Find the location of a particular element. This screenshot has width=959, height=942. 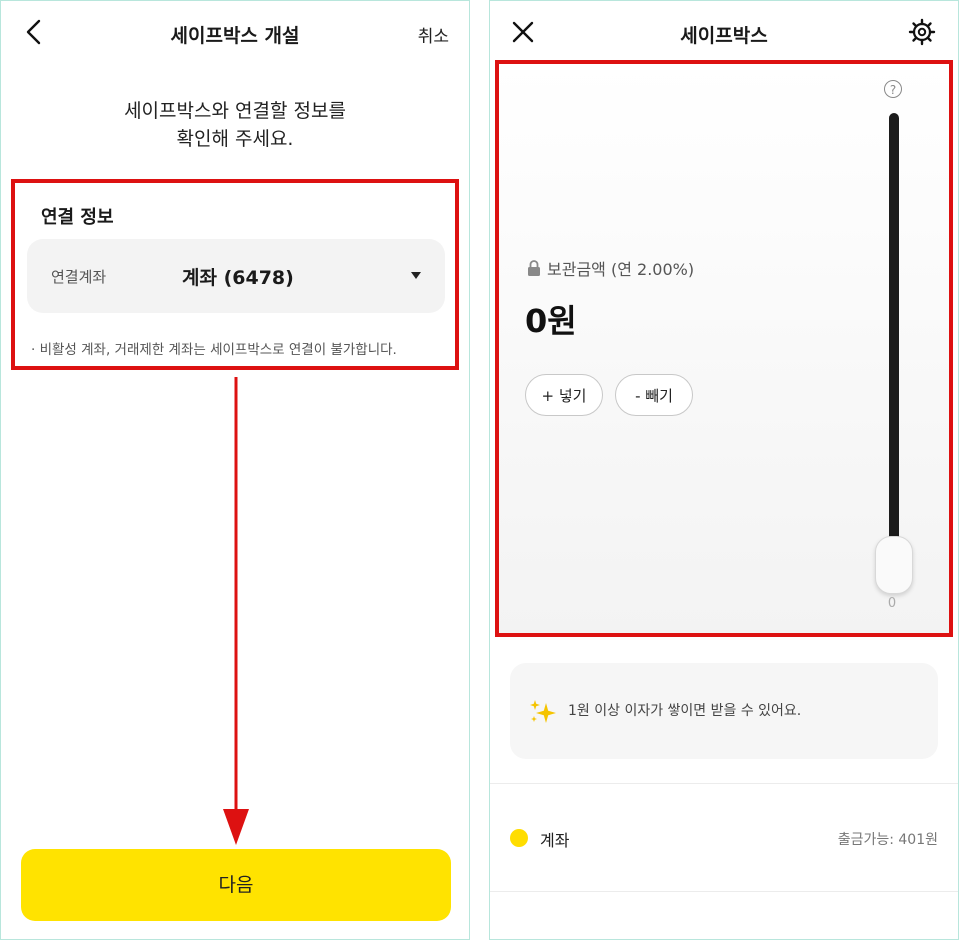

top-nav: 세이프박스 개설 취소 is located at coordinates (235, 32).